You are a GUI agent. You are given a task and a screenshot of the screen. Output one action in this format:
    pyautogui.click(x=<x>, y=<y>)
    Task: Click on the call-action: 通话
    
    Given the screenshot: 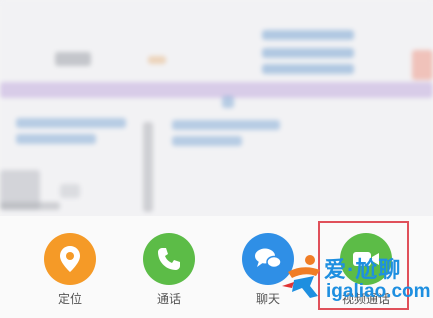 What is the action you would take?
    pyautogui.click(x=169, y=273)
    